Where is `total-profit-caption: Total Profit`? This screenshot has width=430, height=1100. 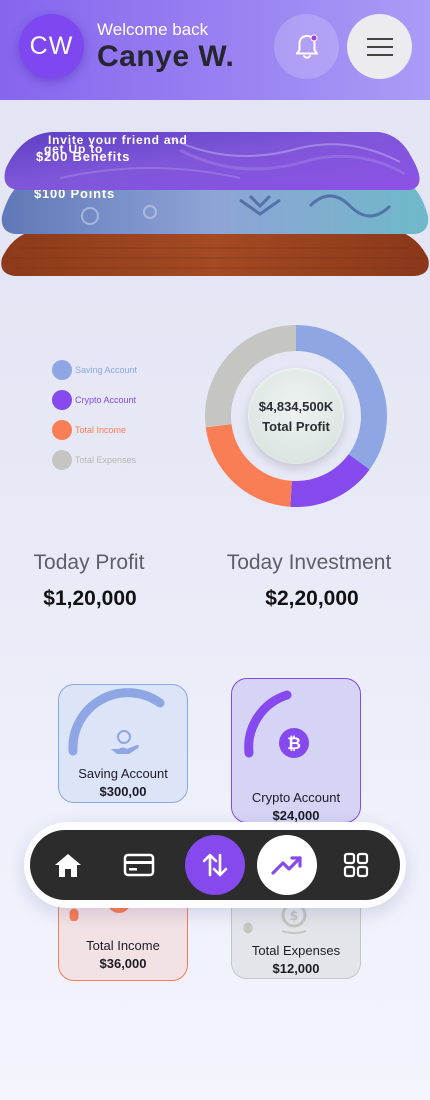 total-profit-caption: Total Profit is located at coordinates (296, 426).